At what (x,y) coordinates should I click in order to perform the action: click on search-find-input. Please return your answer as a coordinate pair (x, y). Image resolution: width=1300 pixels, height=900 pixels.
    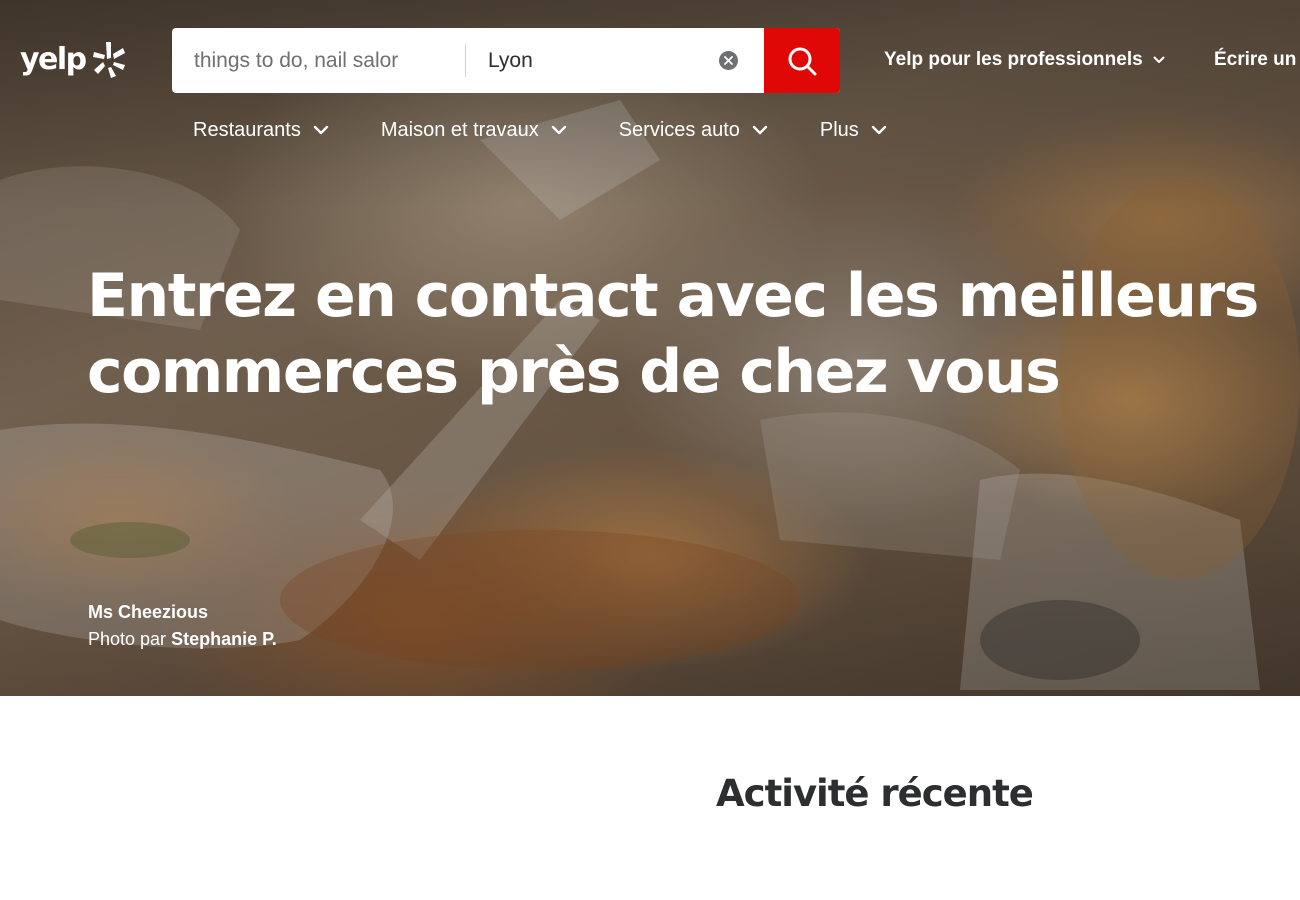
    Looking at the image, I should click on (318, 60).